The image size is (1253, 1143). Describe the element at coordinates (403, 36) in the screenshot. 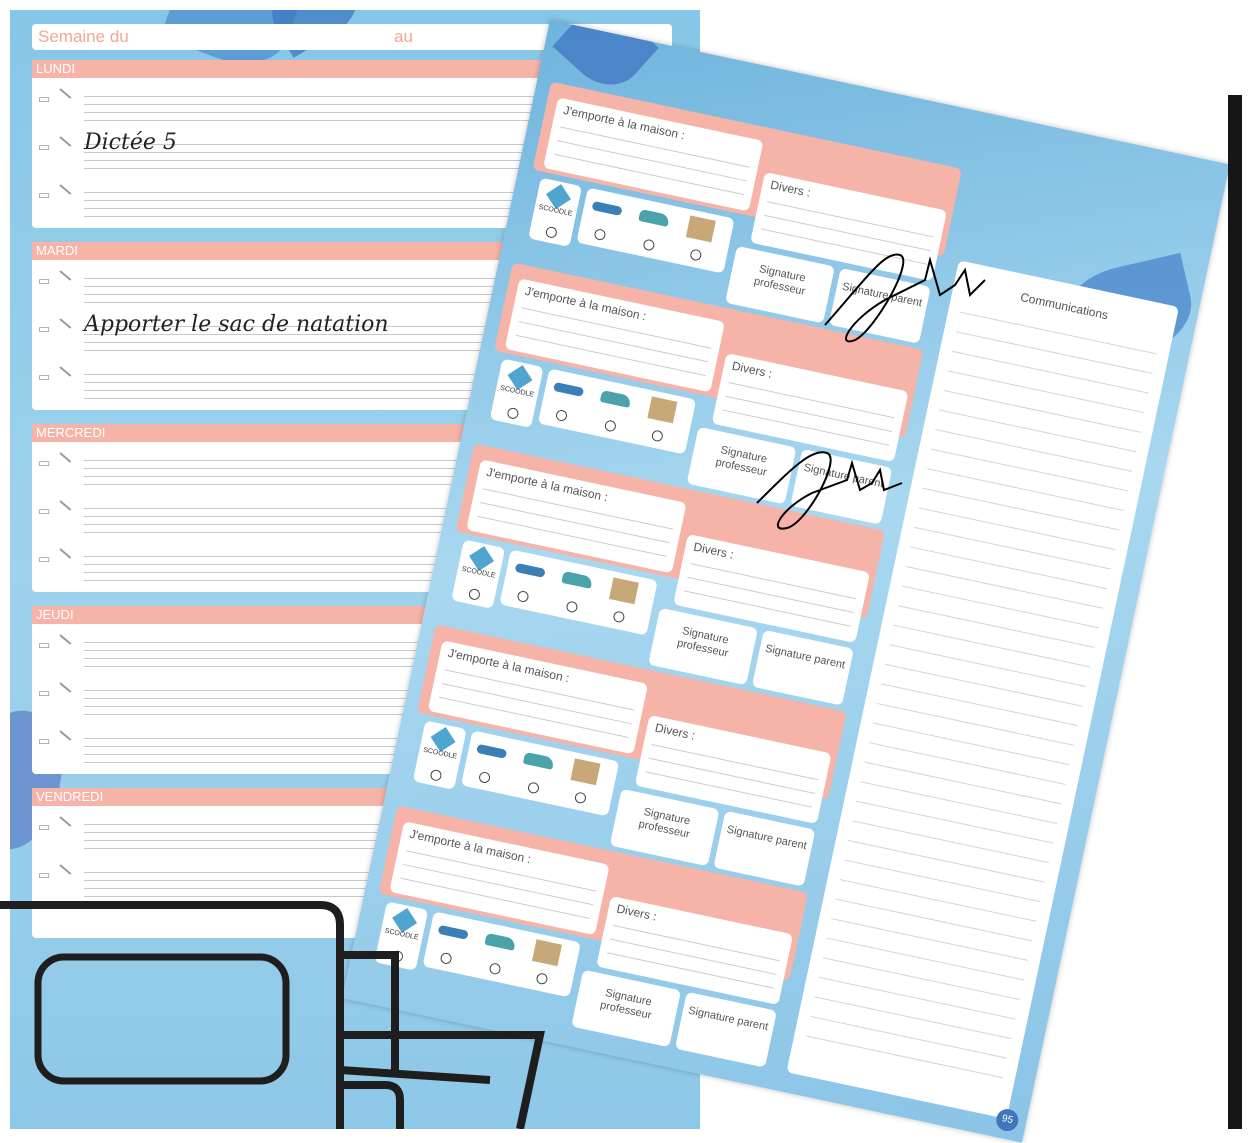

I see `week-to-label: au` at that location.